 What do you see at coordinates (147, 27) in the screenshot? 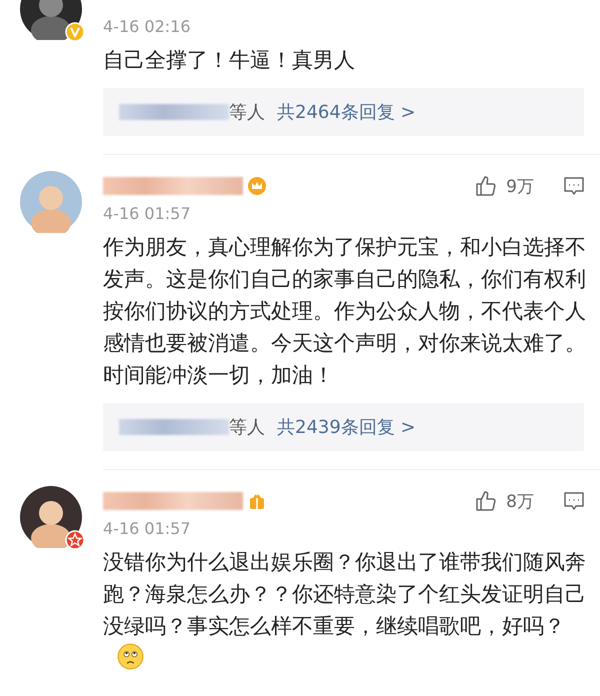
I see `comment-time: 4-16 02:16` at bounding box center [147, 27].